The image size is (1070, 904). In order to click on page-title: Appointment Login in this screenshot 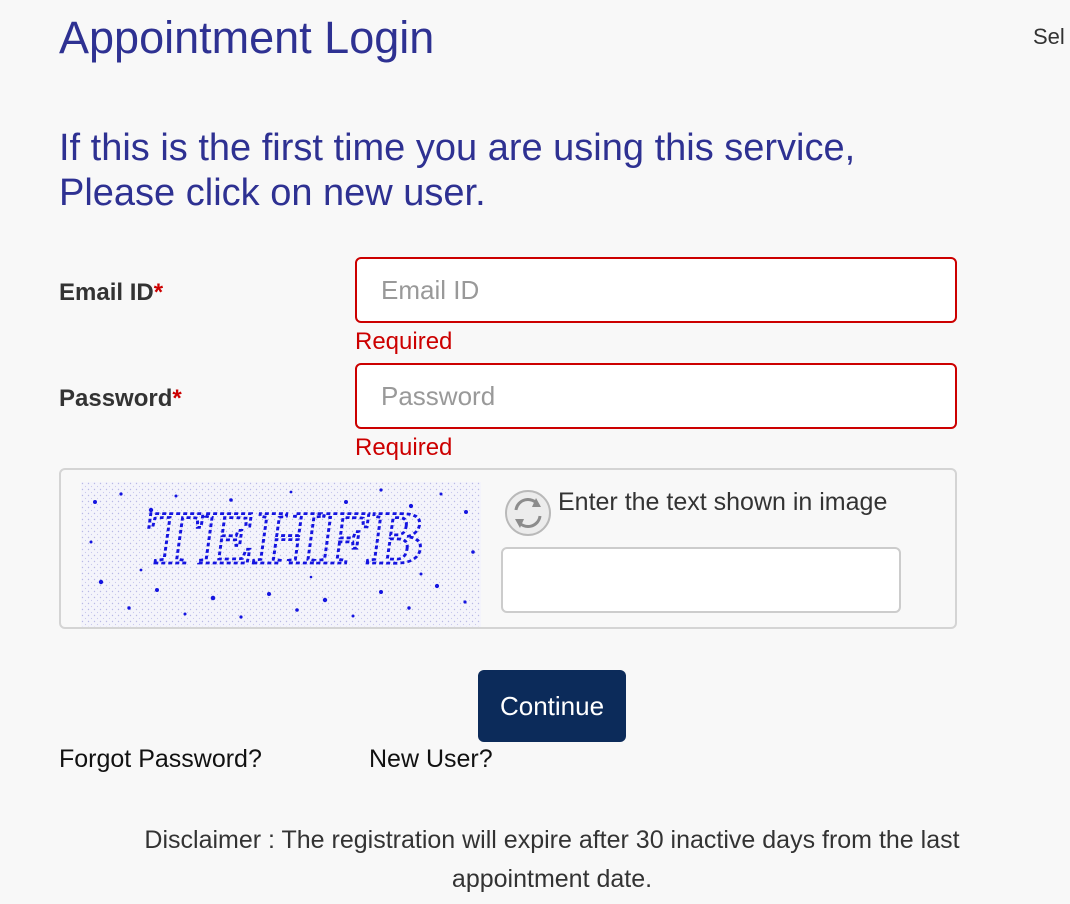, I will do `click(247, 37)`.